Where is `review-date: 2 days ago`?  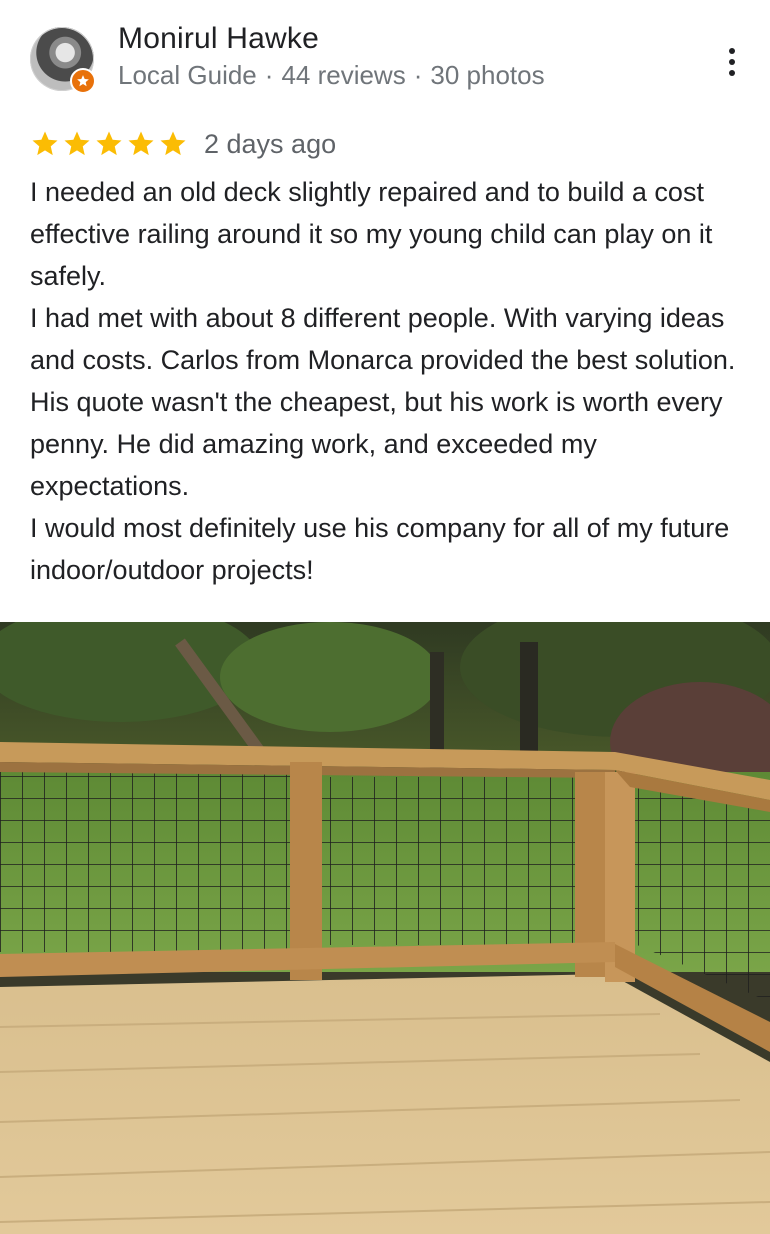
review-date: 2 days ago is located at coordinates (270, 143).